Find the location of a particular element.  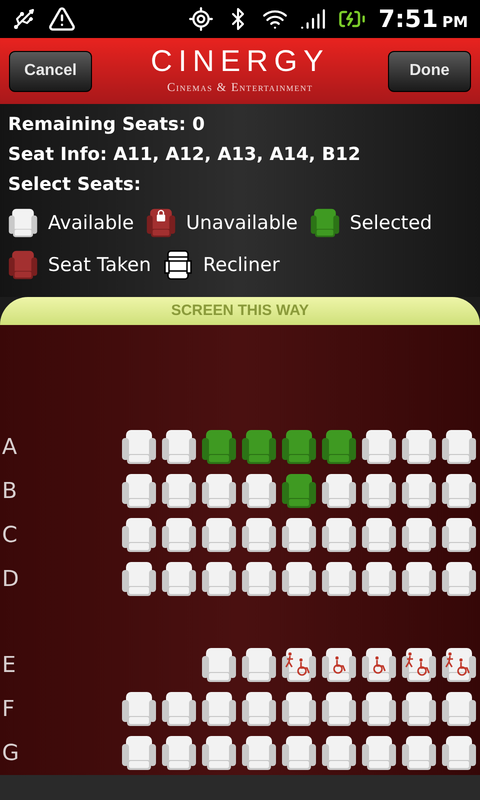

seat-info: Seat Info: A11, A12, A13, A14, B12 is located at coordinates (185, 155).